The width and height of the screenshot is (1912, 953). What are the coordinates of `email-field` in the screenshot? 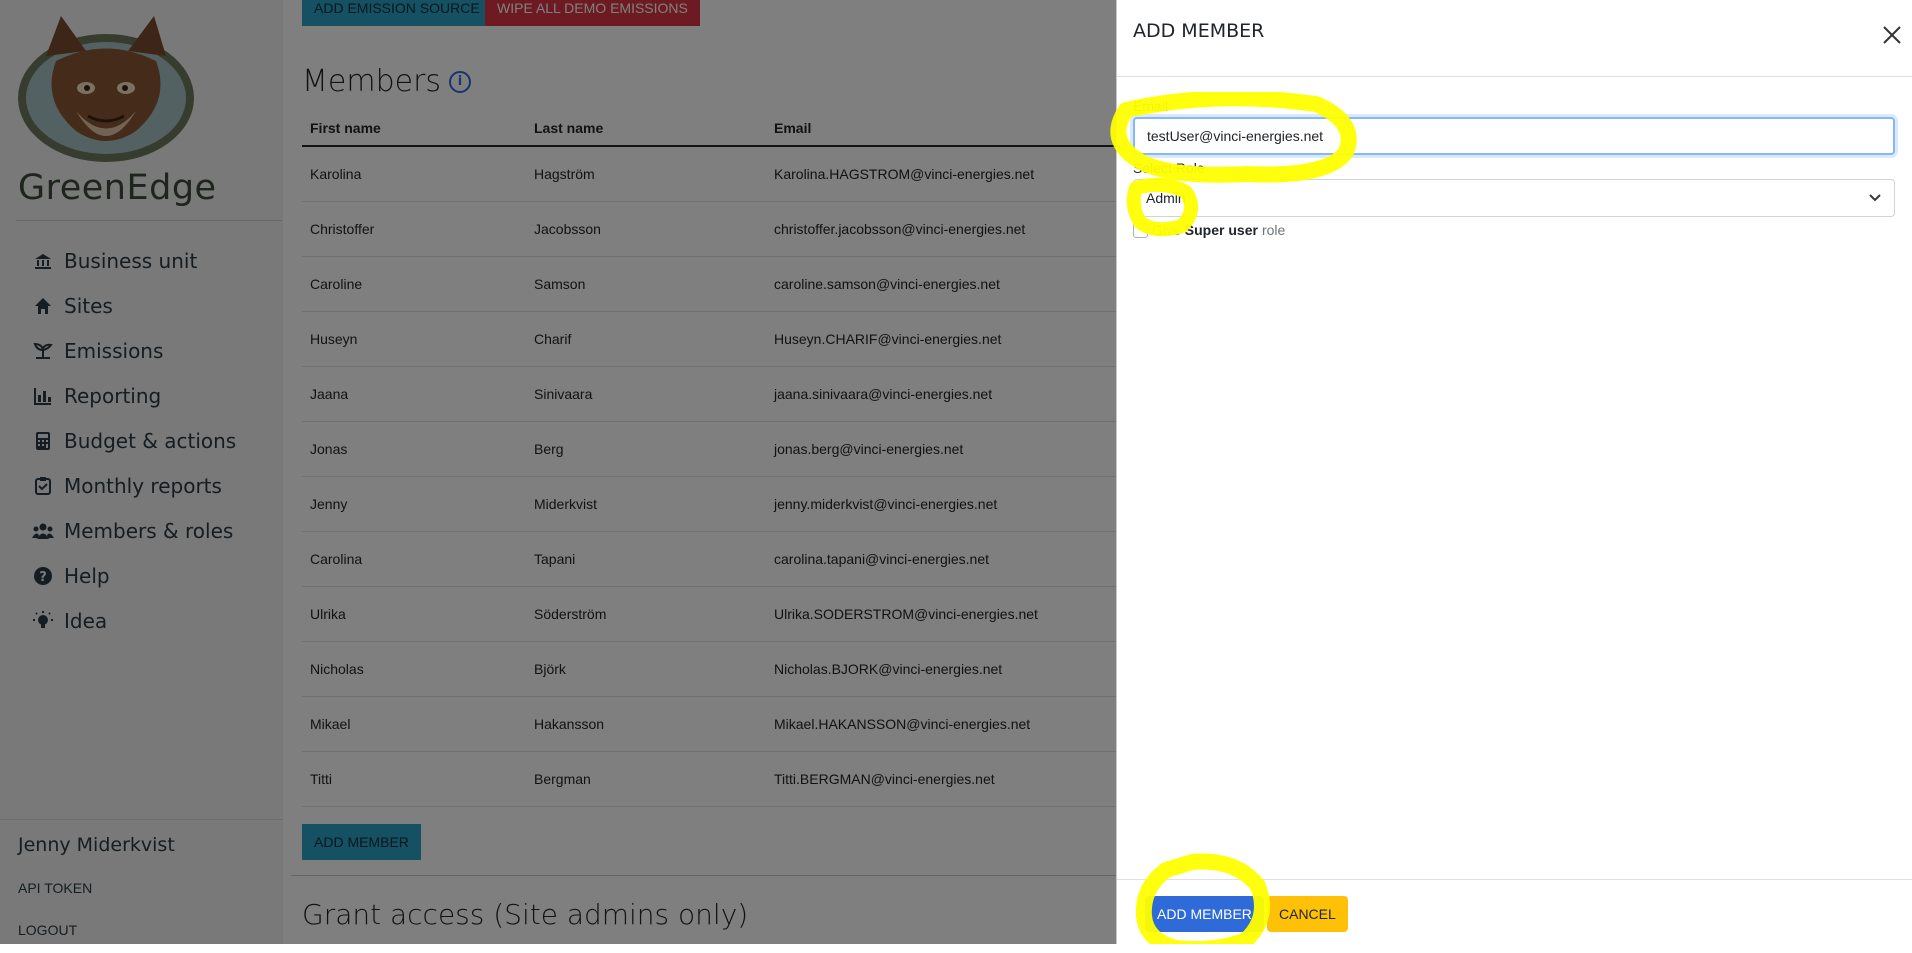 It's located at (1514, 136).